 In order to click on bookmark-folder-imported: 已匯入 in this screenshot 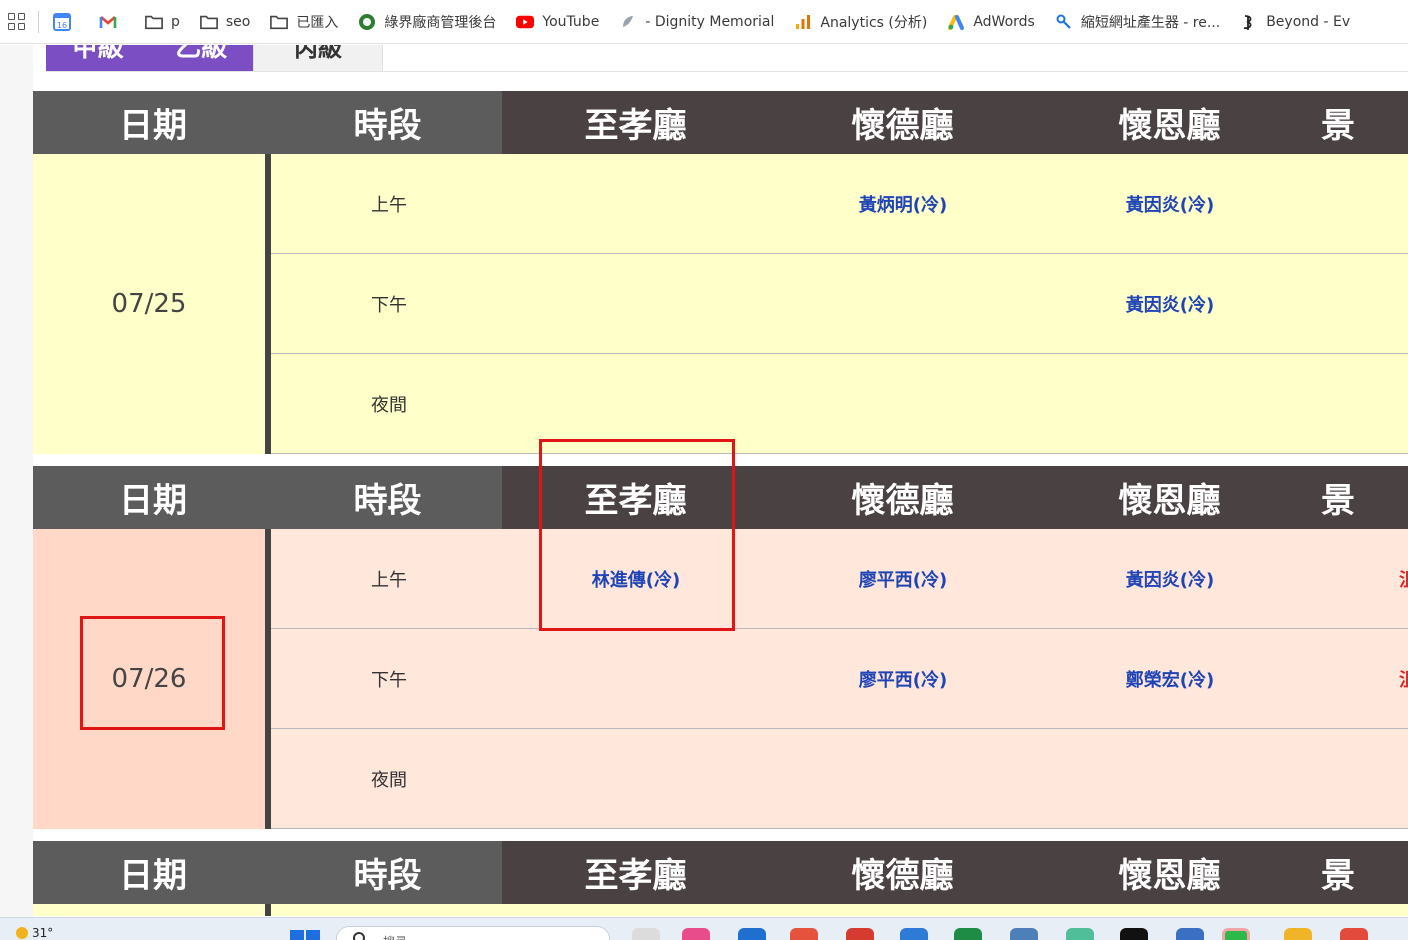, I will do `click(304, 22)`.